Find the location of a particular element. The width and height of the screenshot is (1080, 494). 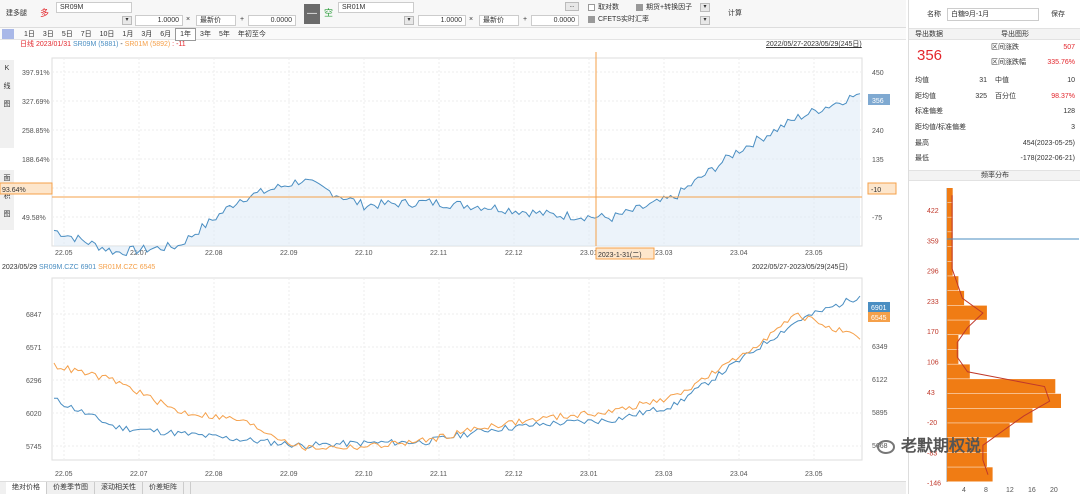

price-x-tick: 22.07 is located at coordinates (139, 474).